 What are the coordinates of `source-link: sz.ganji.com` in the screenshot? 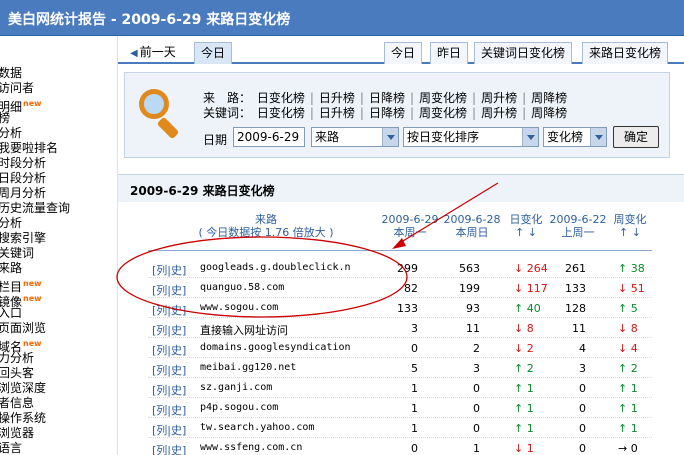 It's located at (236, 387).